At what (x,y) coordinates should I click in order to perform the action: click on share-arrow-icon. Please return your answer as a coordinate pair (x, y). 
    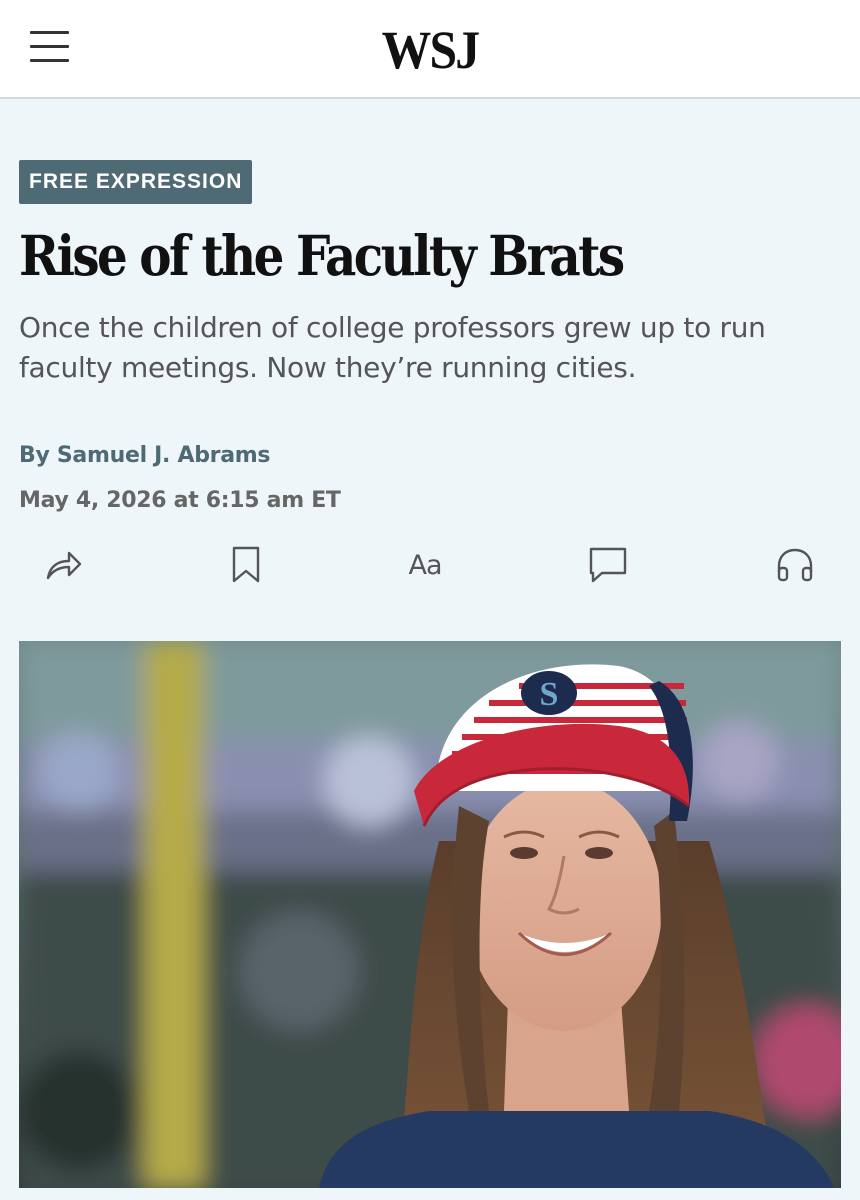
    Looking at the image, I should click on (64, 565).